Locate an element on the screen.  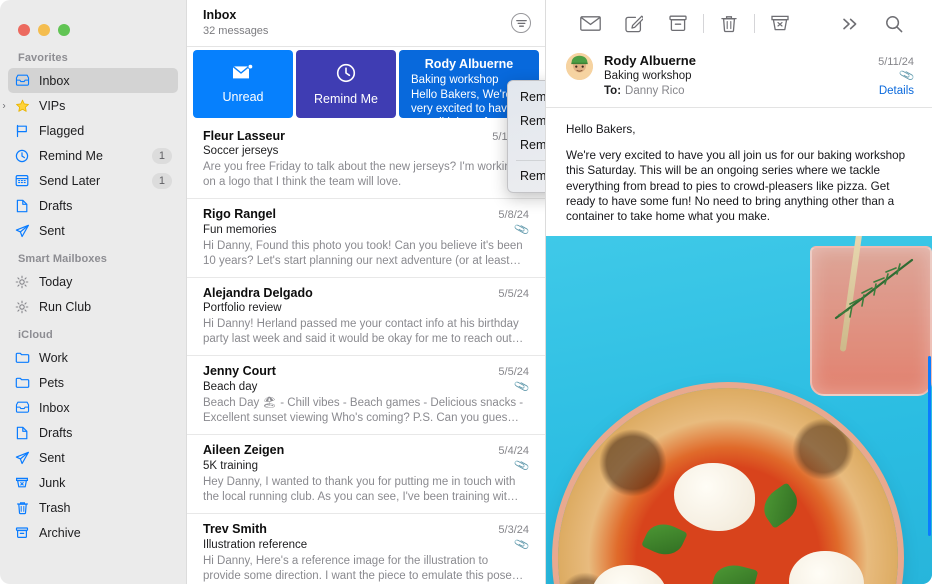
sidebar-section-icloud: iCloud is located at coordinates (35, 335).